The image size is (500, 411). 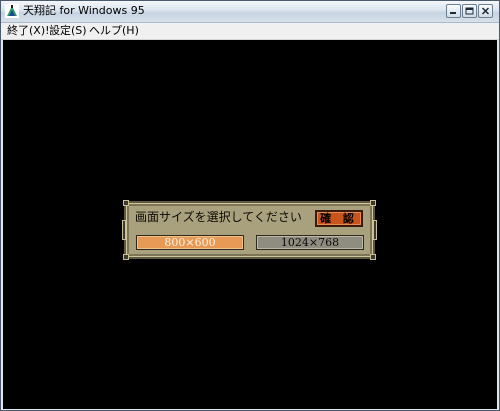 I want to click on close-button, so click(x=485, y=11).